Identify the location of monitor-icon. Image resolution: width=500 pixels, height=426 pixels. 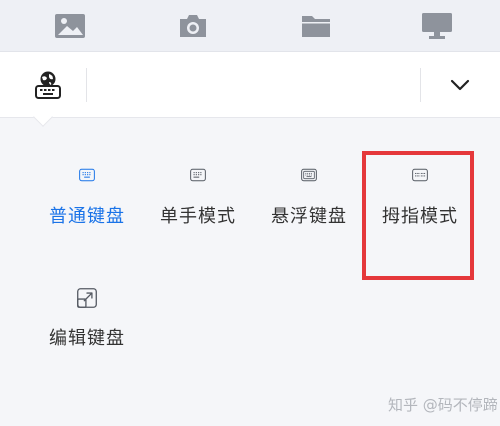
(437, 26).